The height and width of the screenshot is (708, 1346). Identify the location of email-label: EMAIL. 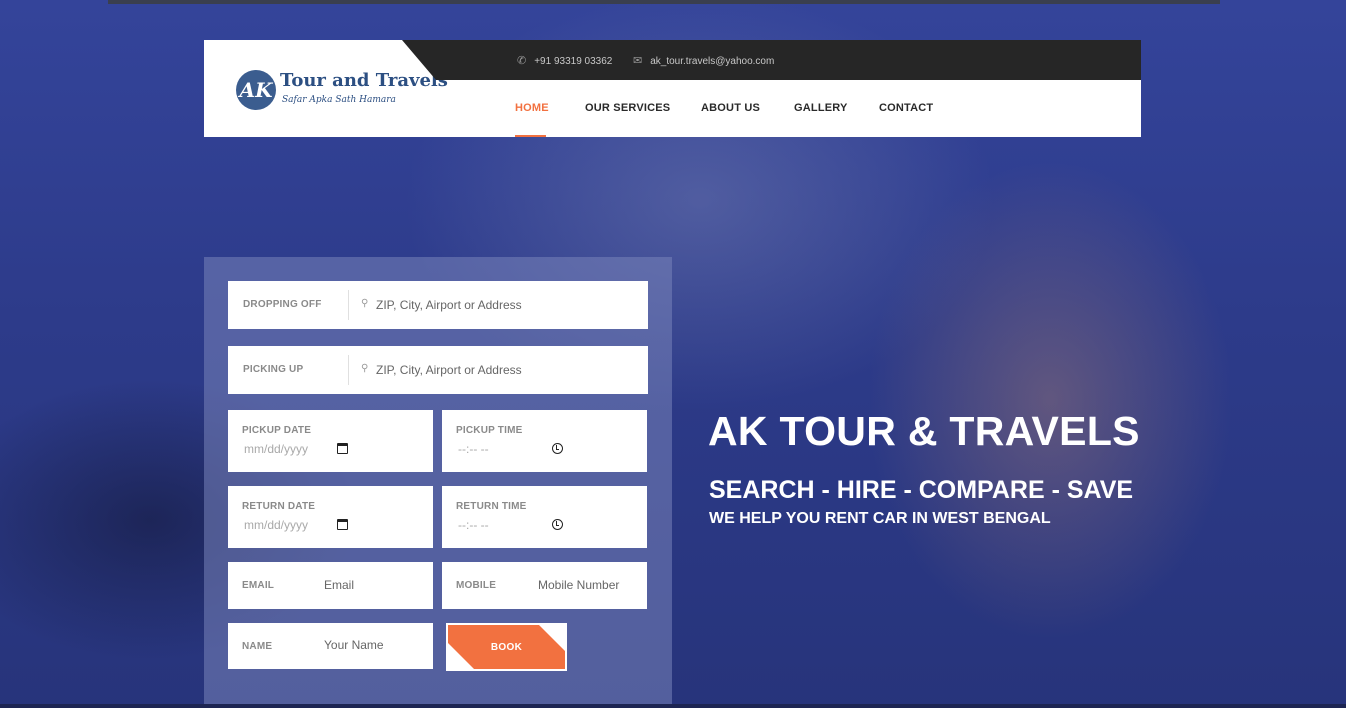
(258, 585).